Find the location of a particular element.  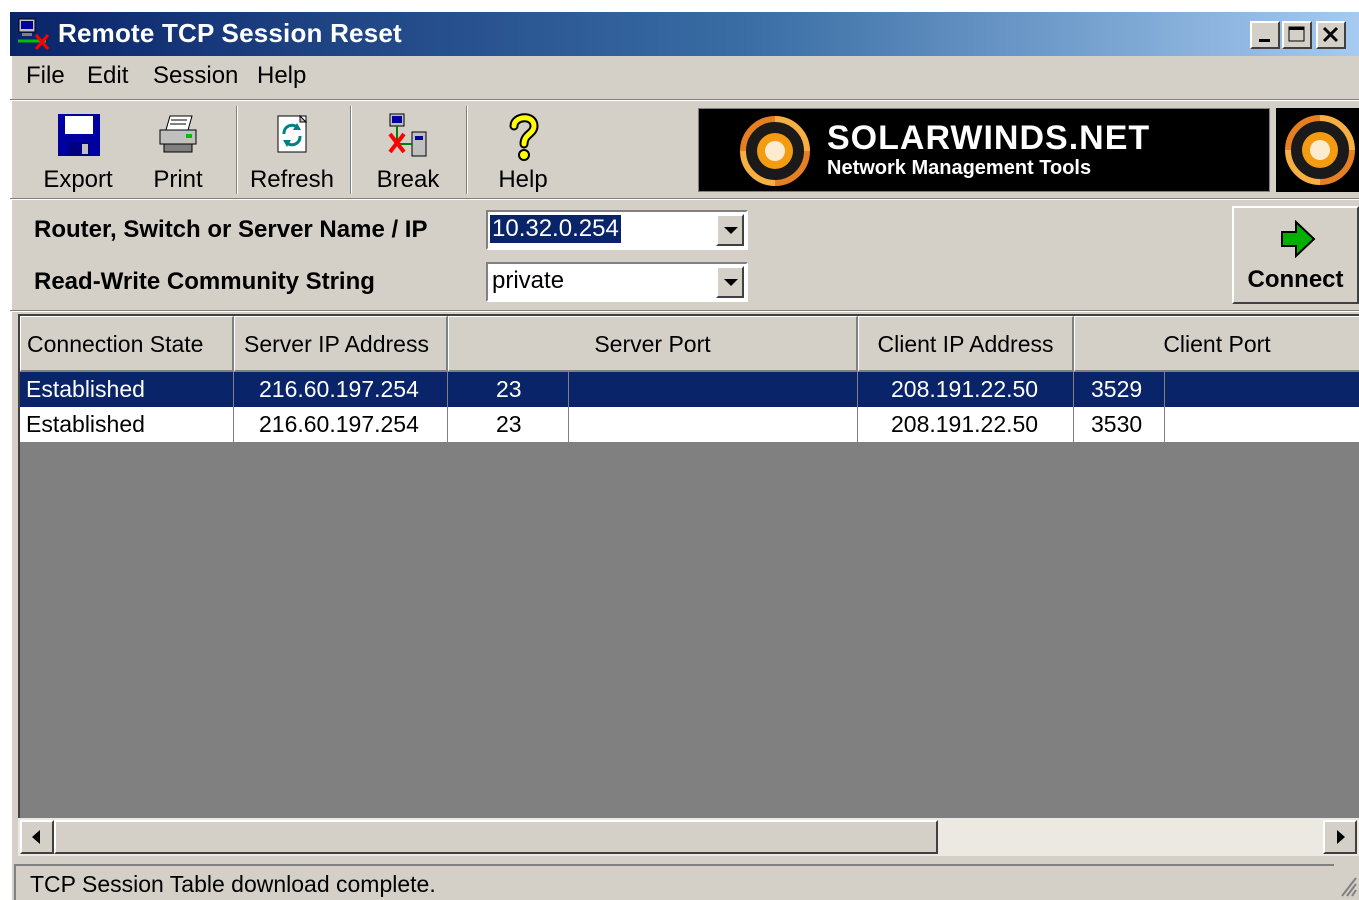

arrow-left-icon is located at coordinates (36, 837).